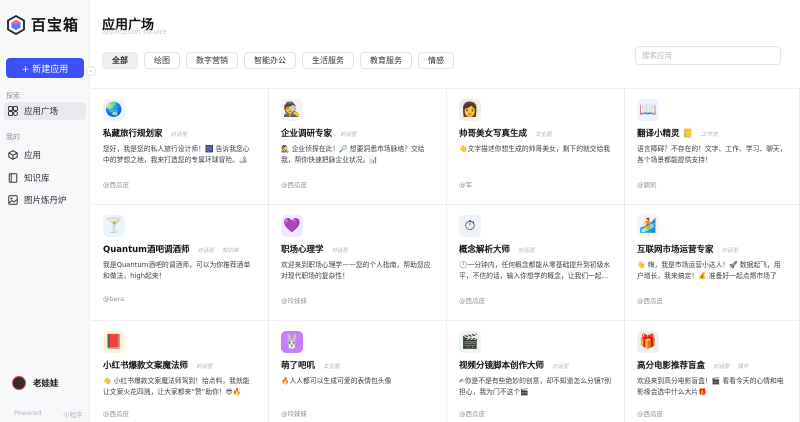  Describe the element at coordinates (55, 25) in the screenshot. I see `app-name: 百宝箱` at that location.